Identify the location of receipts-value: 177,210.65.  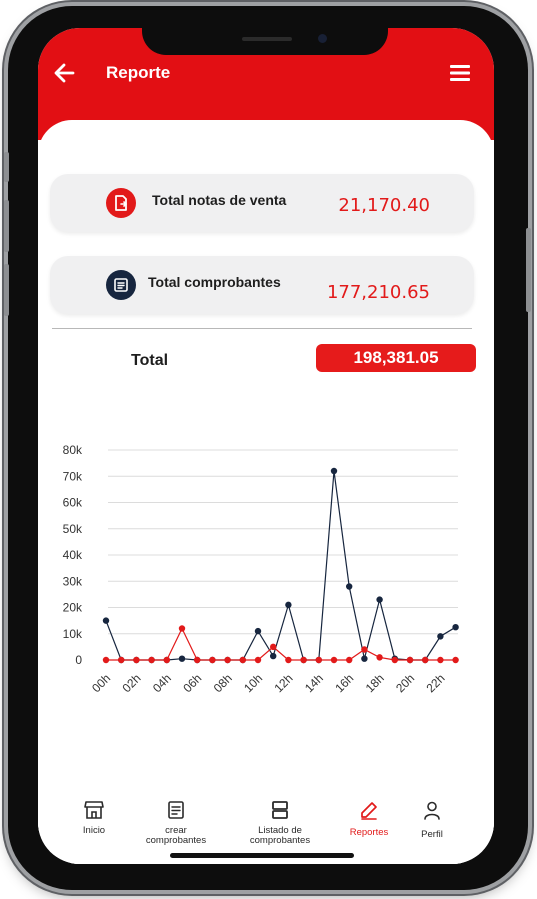
(378, 292).